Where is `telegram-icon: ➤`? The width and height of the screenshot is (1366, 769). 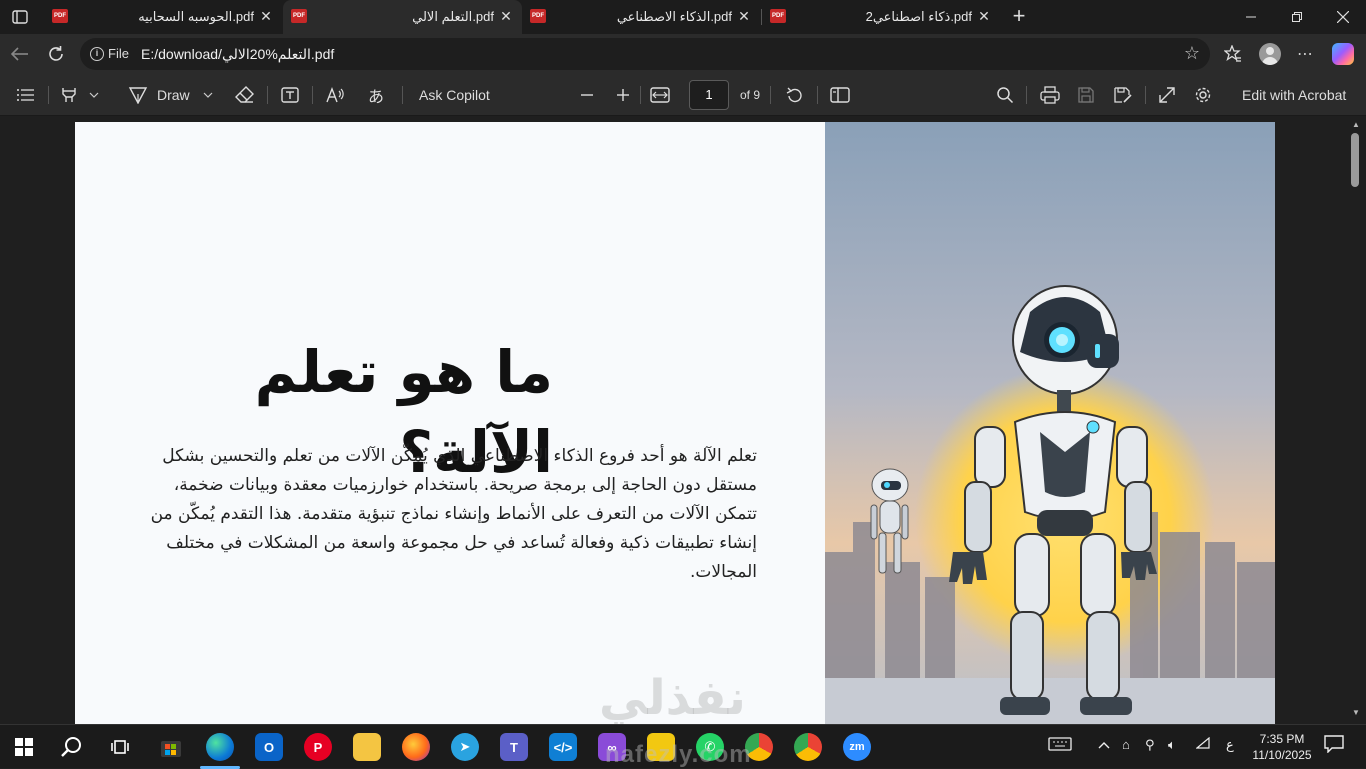 telegram-icon: ➤ is located at coordinates (465, 747).